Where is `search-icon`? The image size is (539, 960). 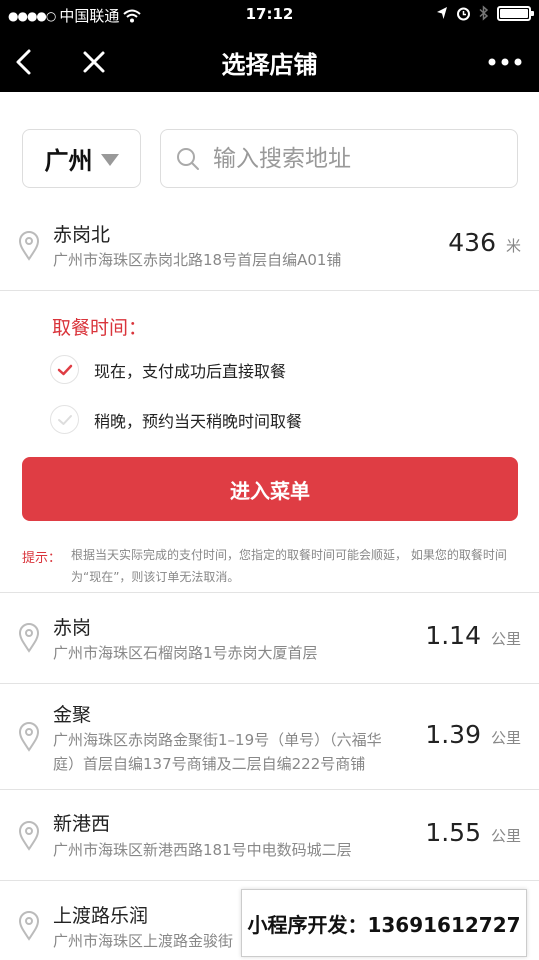
search-icon is located at coordinates (188, 158).